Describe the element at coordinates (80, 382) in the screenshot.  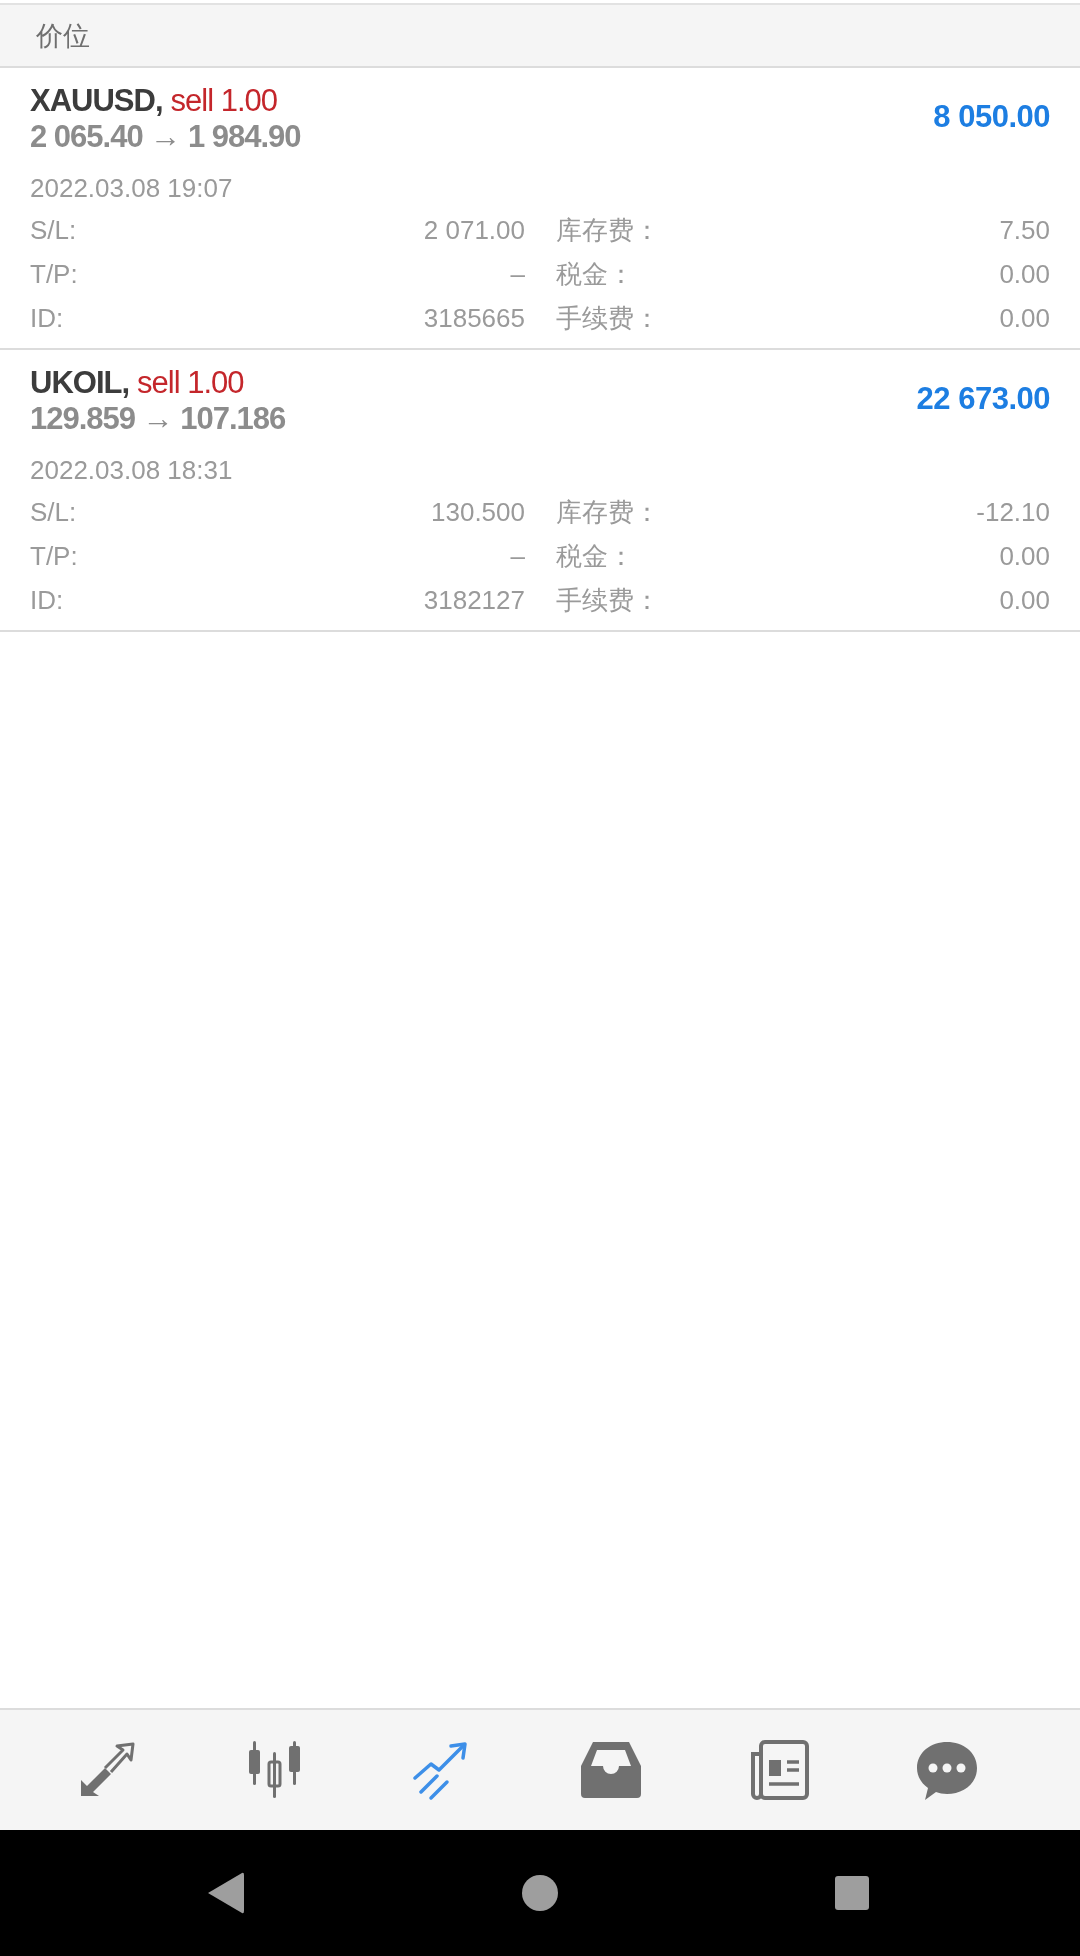
I see `symbol: UKOIL,` at that location.